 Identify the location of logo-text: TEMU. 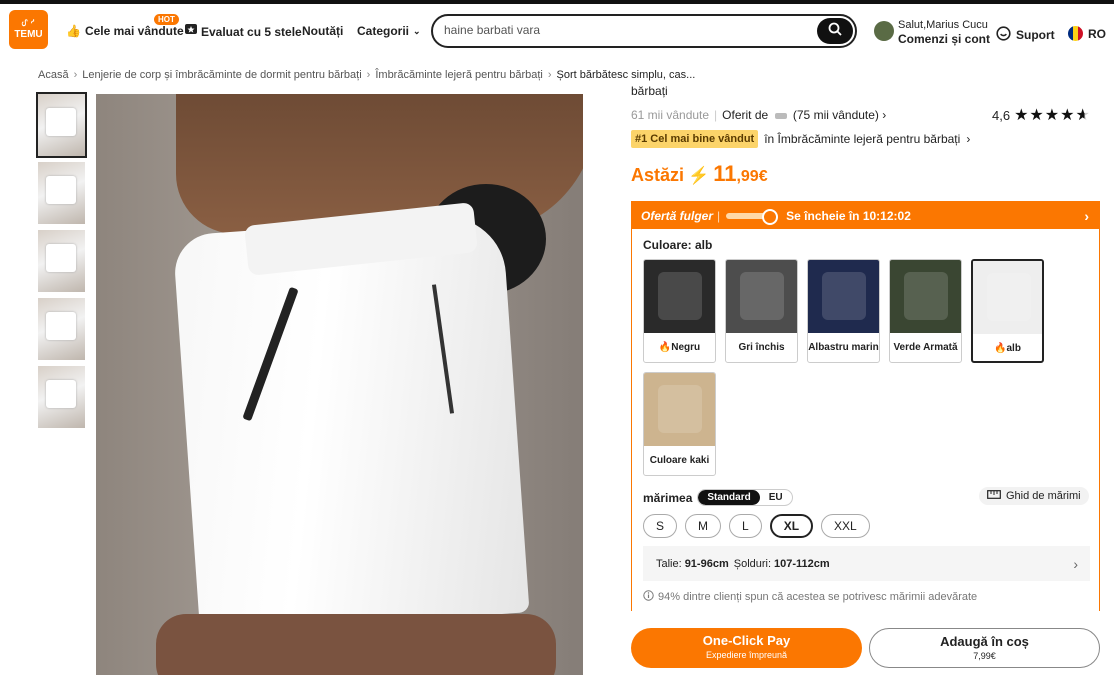
(28, 34).